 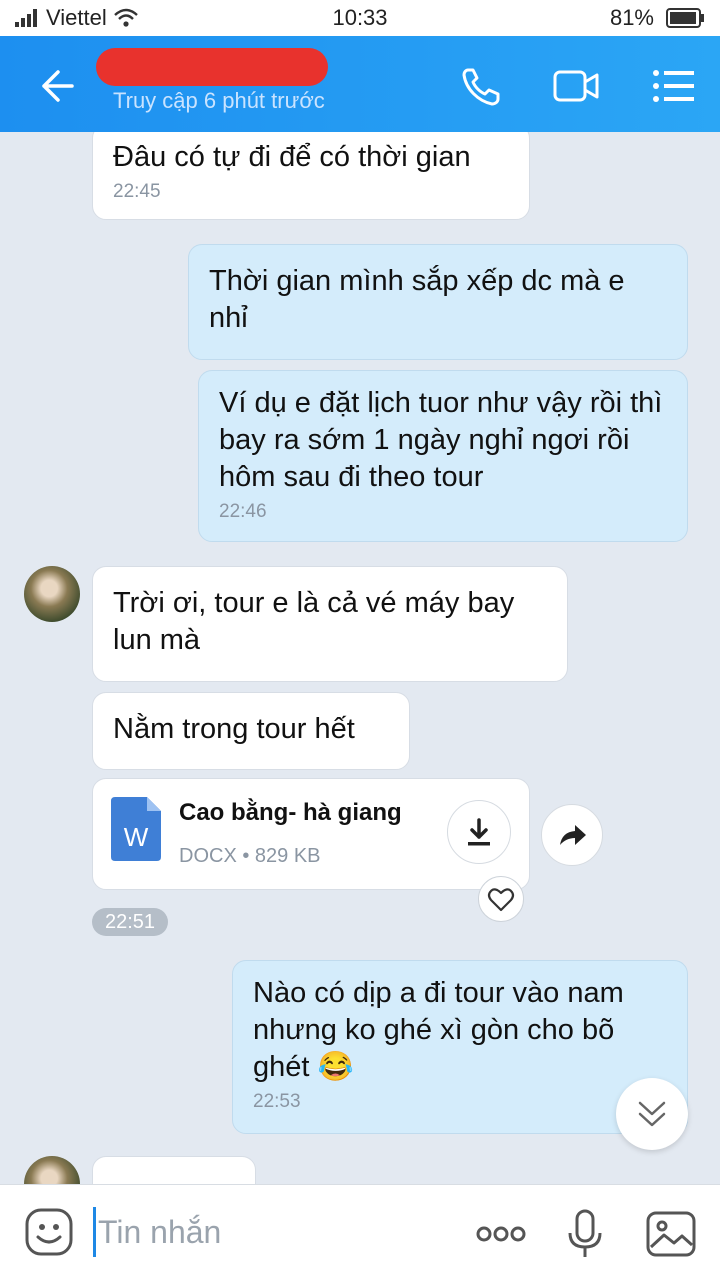 What do you see at coordinates (658, 18) in the screenshot?
I see `status-right: 81%` at bounding box center [658, 18].